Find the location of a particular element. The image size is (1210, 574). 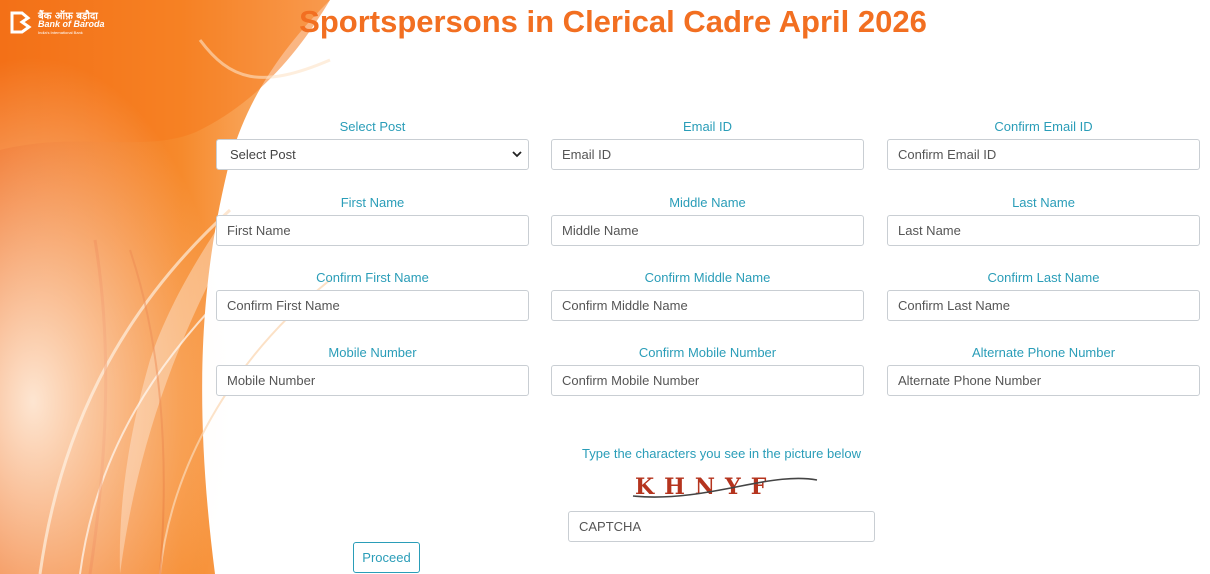

confirm-email-field: Confirm Email ID is located at coordinates (1043, 144).